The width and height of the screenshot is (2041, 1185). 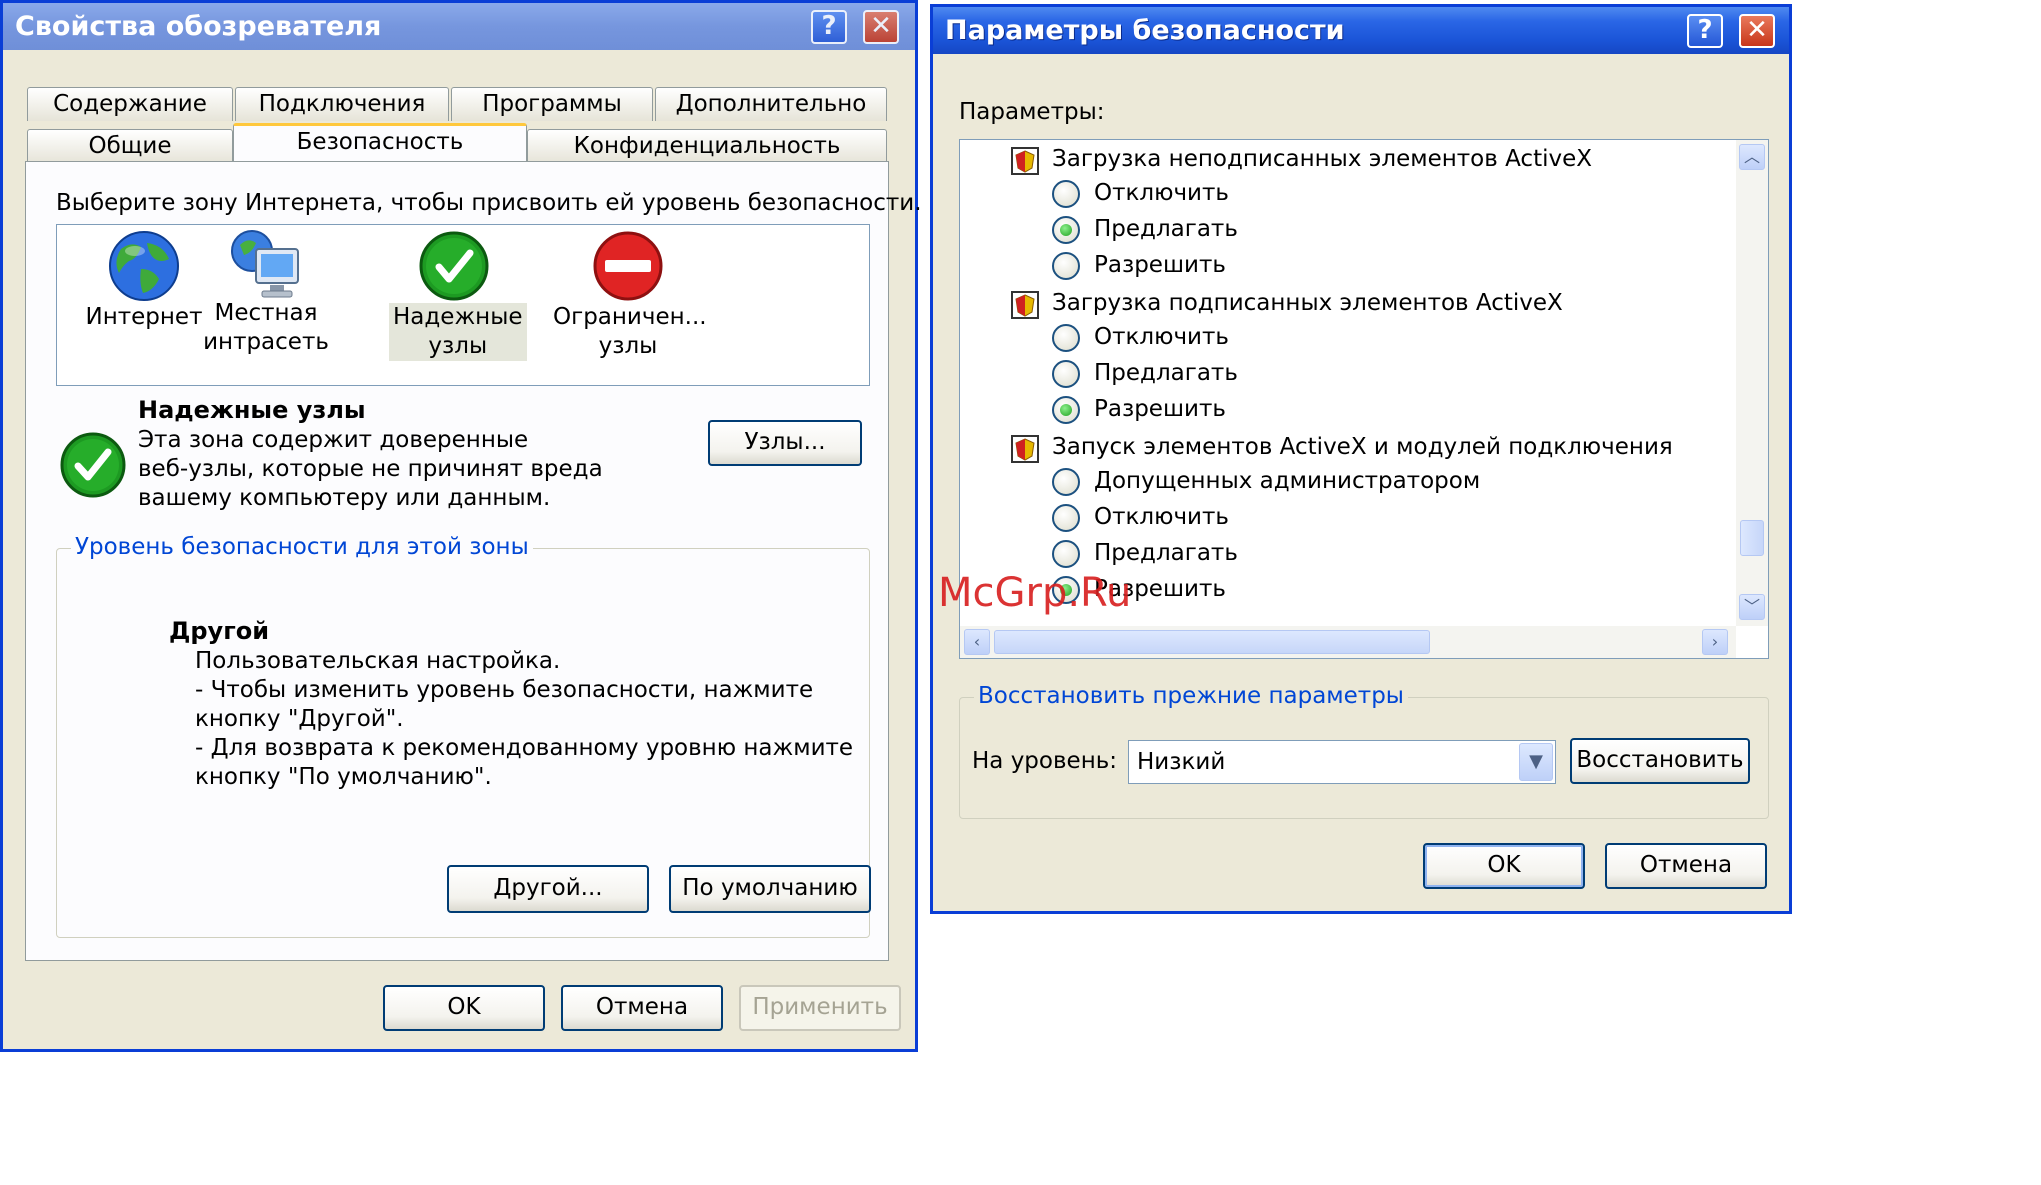 What do you see at coordinates (302, 547) in the screenshot?
I see `security-level-group-title: Уровень безопасности для этой зоны` at bounding box center [302, 547].